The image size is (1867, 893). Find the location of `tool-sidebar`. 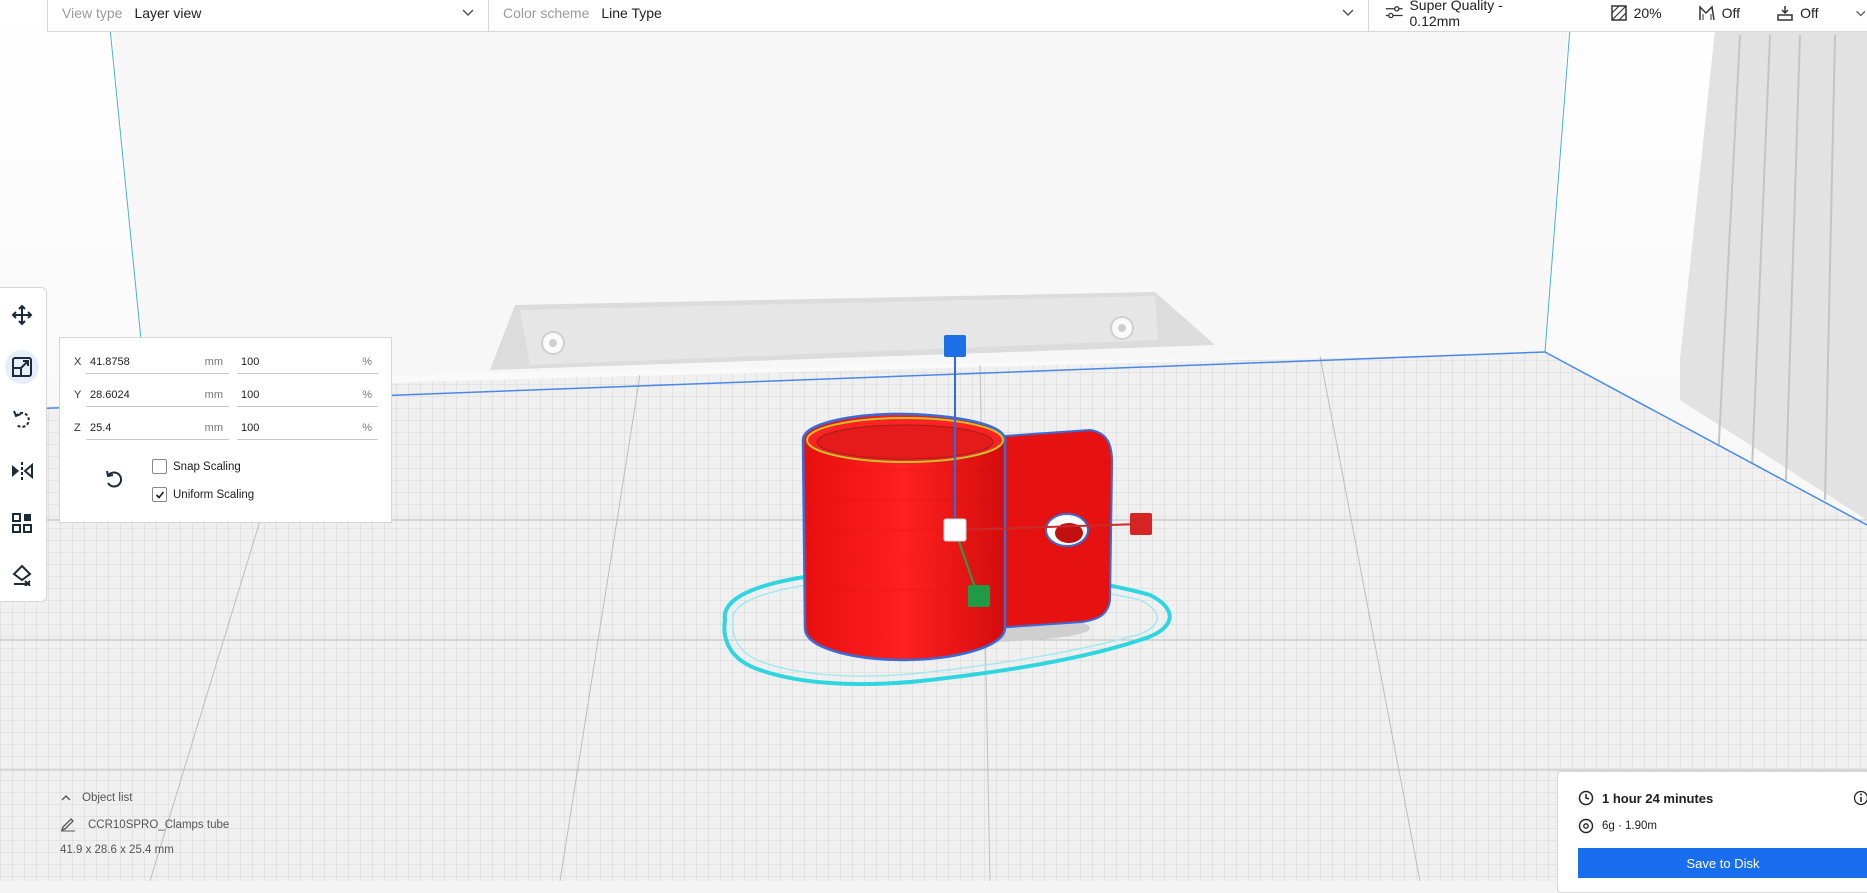

tool-sidebar is located at coordinates (23, 444).